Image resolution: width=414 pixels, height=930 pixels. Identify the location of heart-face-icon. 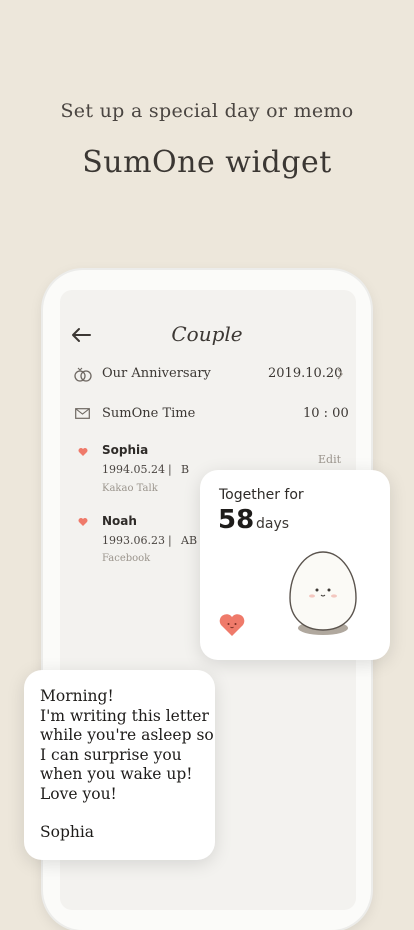
(232, 625).